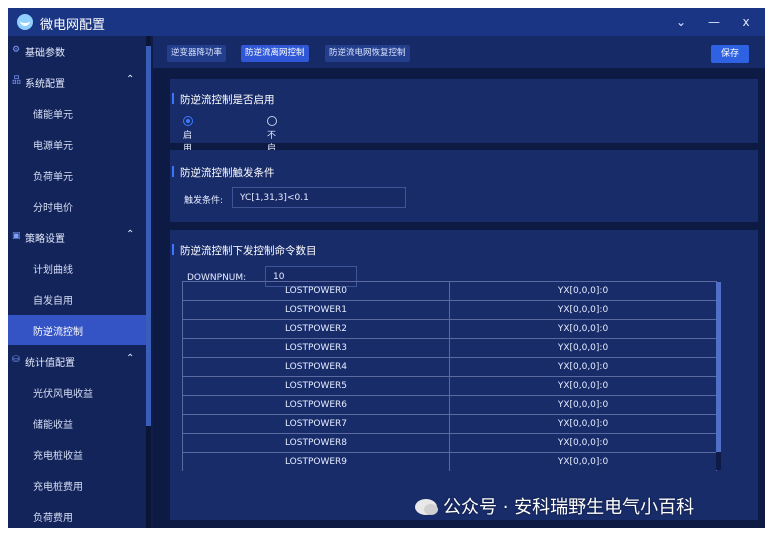  I want to click on sidebar-group-label: 系统配置, so click(45, 84).